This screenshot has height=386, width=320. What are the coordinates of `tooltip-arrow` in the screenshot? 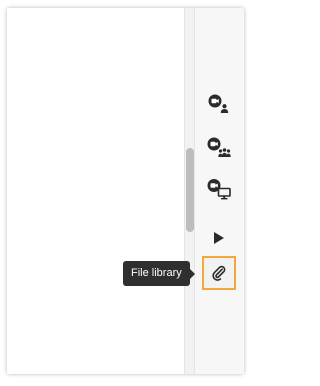 It's located at (192, 274).